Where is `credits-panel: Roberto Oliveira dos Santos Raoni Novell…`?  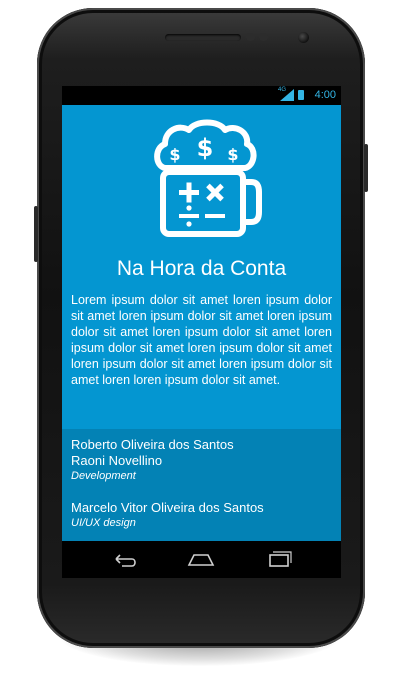 credits-panel: Roberto Oliveira dos Santos Raoni Novell… is located at coordinates (201, 485).